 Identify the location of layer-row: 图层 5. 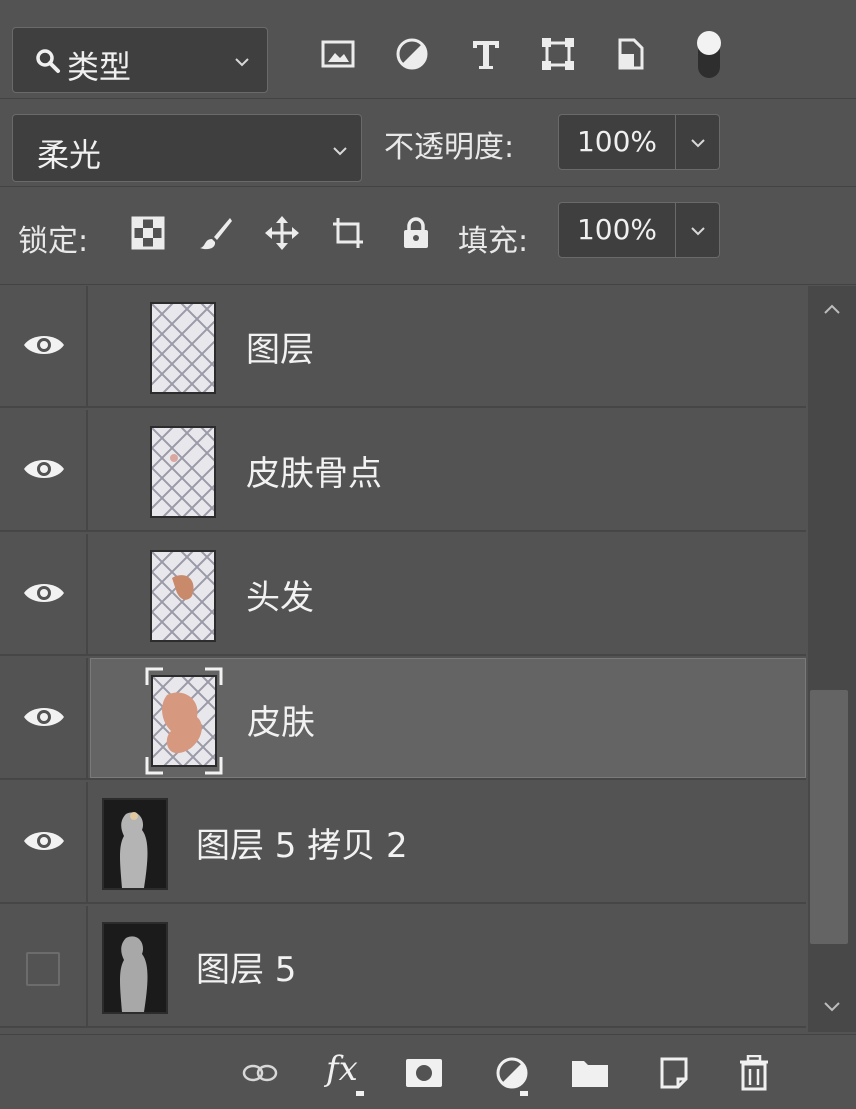
(403, 967).